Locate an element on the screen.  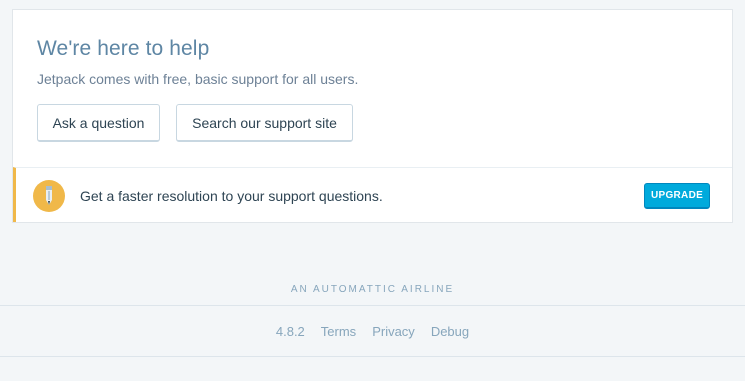
ask-question-button: Ask a question is located at coordinates (98, 123).